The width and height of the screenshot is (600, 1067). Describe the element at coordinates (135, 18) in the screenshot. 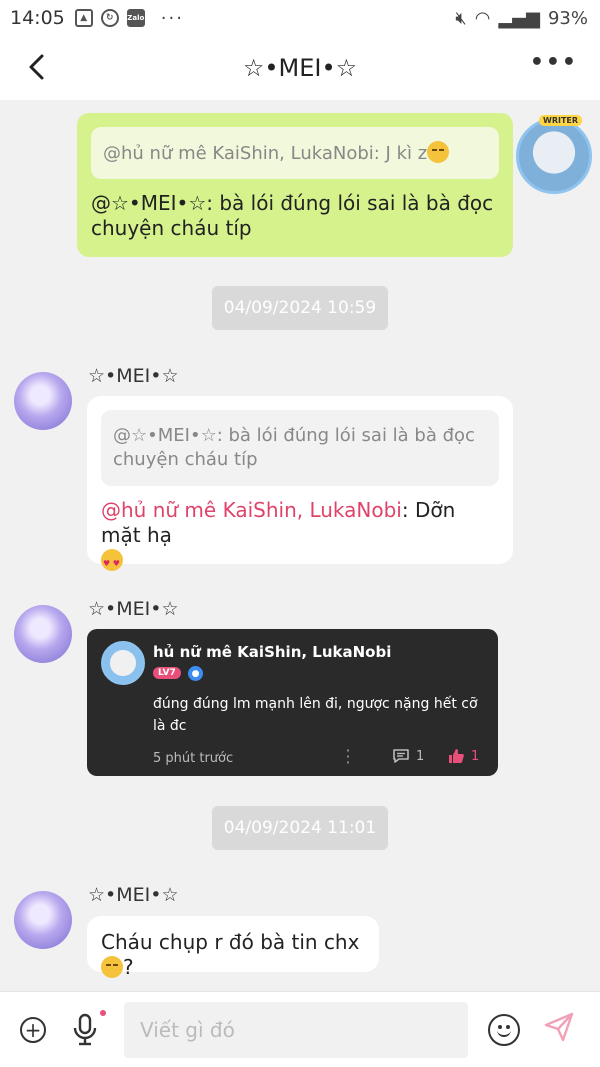

I see `zalo-icon: Zalo` at that location.